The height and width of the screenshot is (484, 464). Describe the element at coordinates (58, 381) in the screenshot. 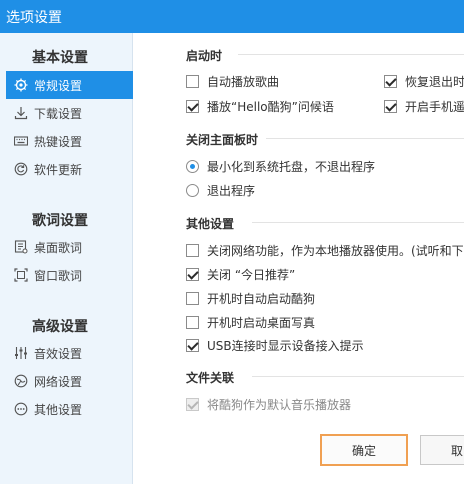

I see `sidebar-item-label: 网络设置` at that location.